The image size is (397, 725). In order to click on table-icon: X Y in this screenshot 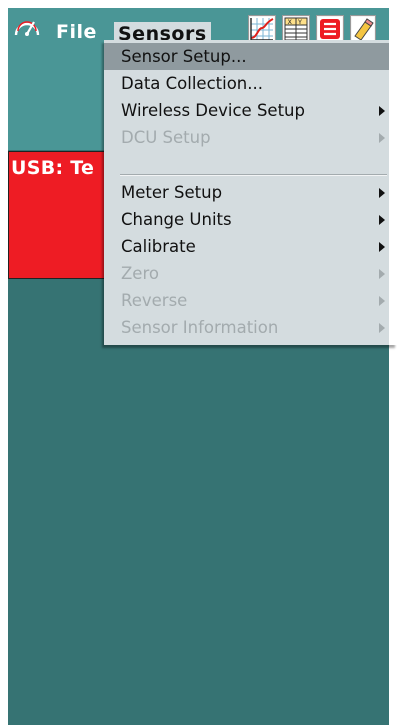, I will do `click(296, 29)`.